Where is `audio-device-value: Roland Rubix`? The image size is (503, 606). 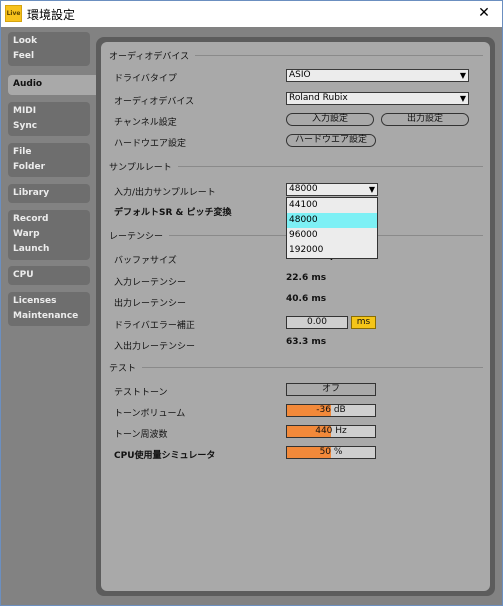
audio-device-value: Roland Rubix is located at coordinates (318, 98).